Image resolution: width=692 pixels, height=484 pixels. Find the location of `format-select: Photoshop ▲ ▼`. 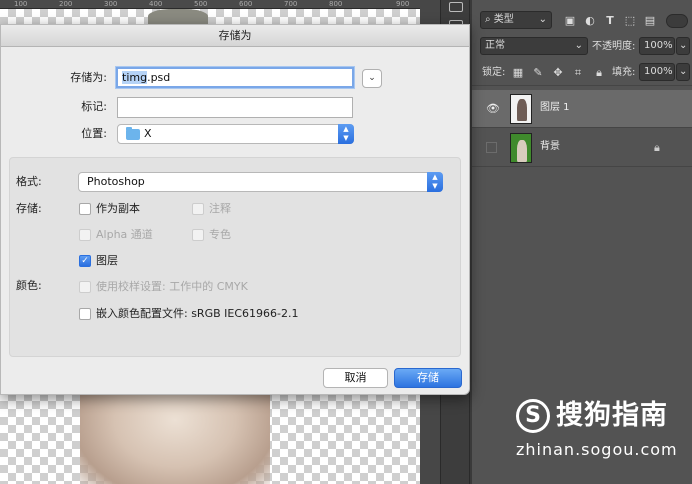

format-select: Photoshop ▲ ▼ is located at coordinates (260, 182).